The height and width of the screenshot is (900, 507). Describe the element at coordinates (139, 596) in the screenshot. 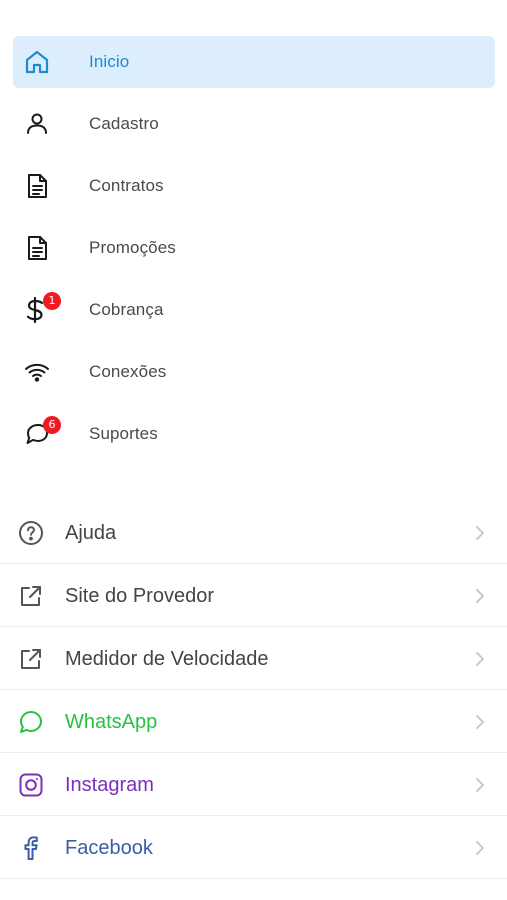

I see `link-label-site-do-provedor: Site do Provedor` at that location.